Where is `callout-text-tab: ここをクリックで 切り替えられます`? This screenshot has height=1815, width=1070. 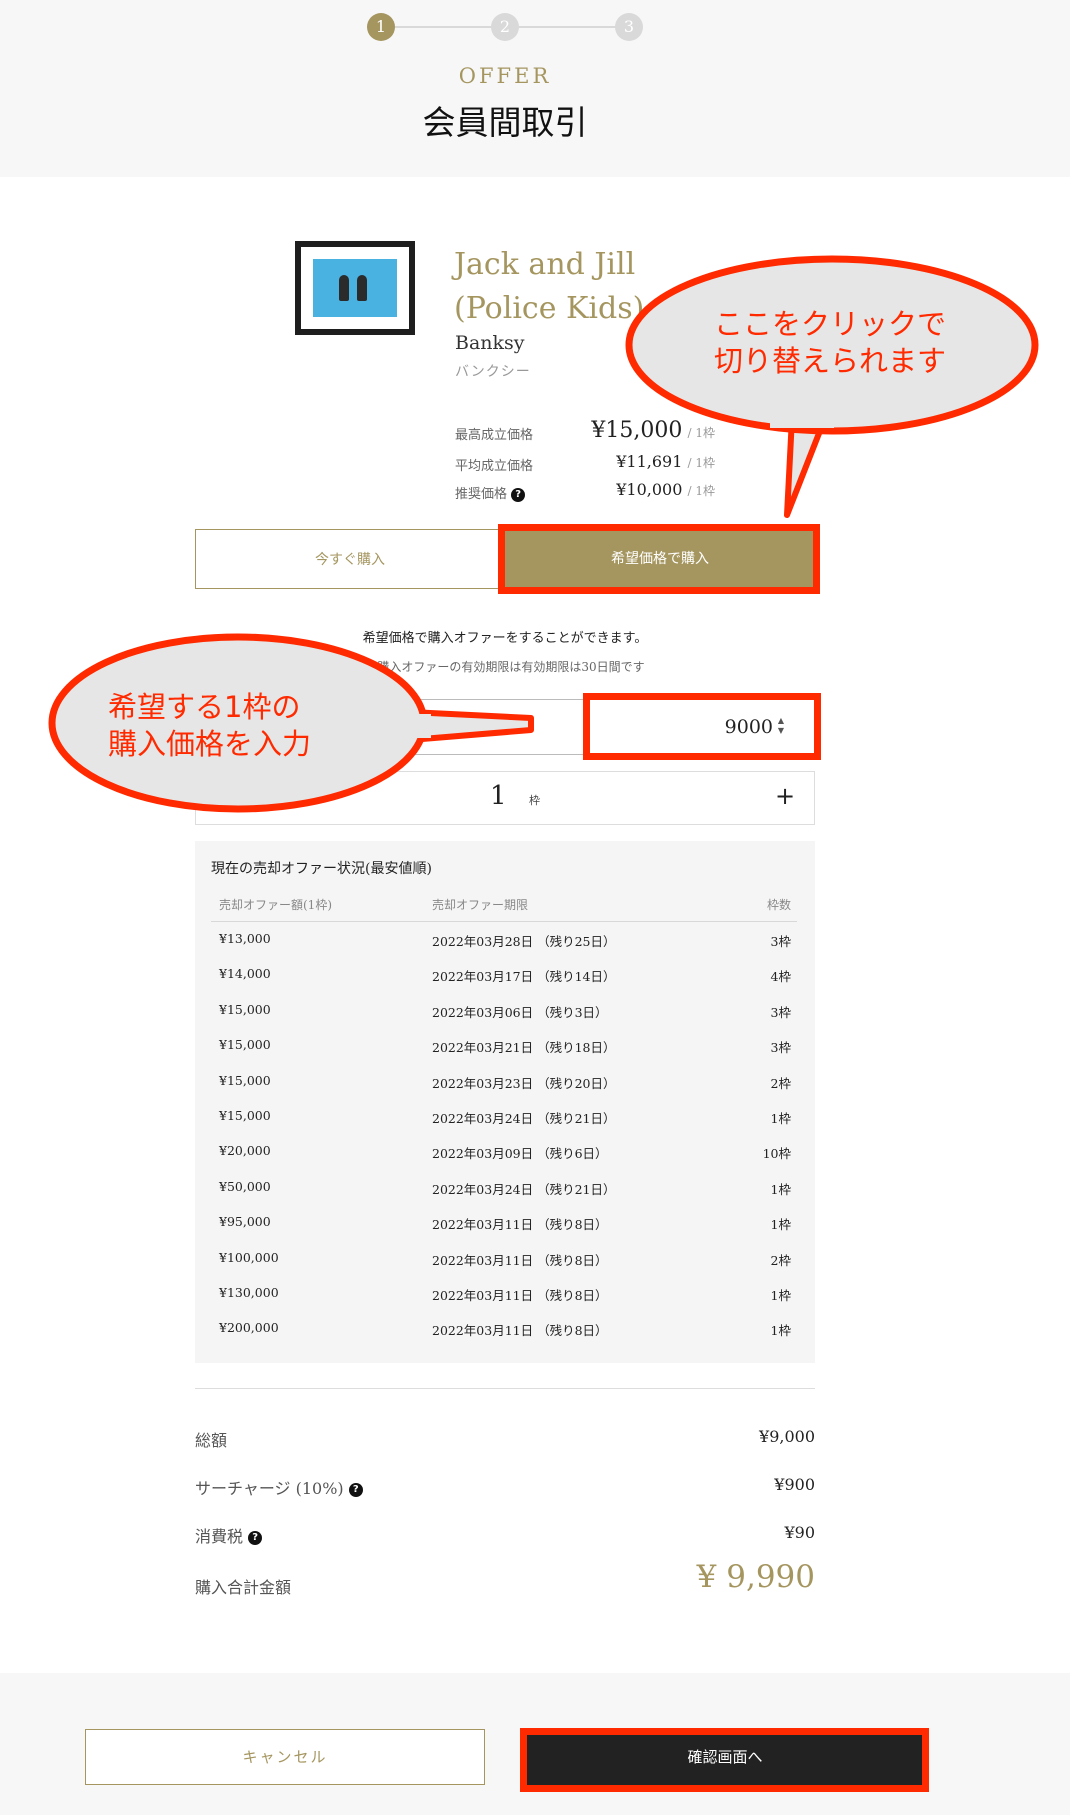
callout-text-tab: ここをクリックで 切り替えられます is located at coordinates (830, 343).